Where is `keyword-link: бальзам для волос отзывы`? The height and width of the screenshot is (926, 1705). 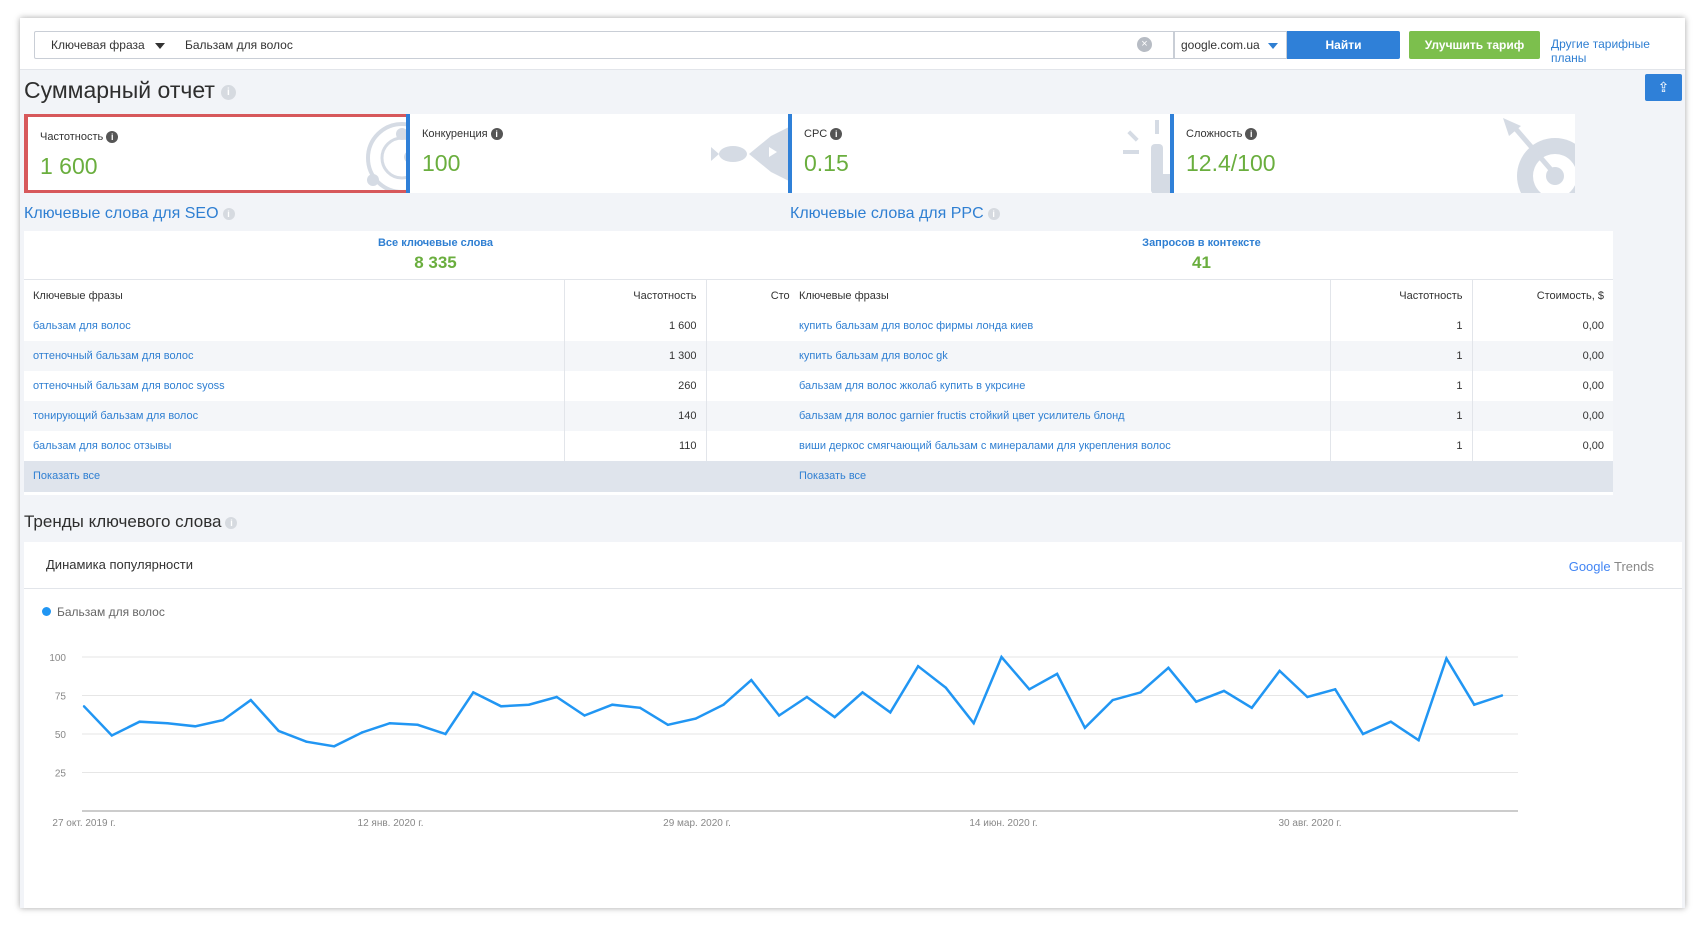
keyword-link: бальзам для волос отзывы is located at coordinates (294, 446).